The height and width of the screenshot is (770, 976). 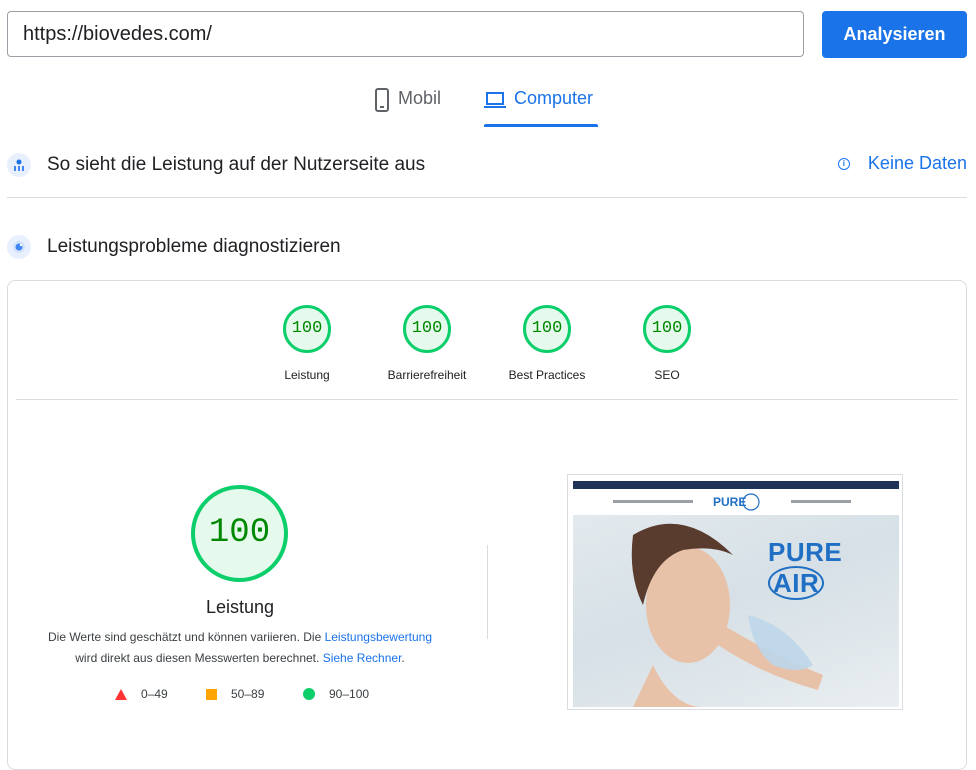 I want to click on phone-icon, so click(x=382, y=102).